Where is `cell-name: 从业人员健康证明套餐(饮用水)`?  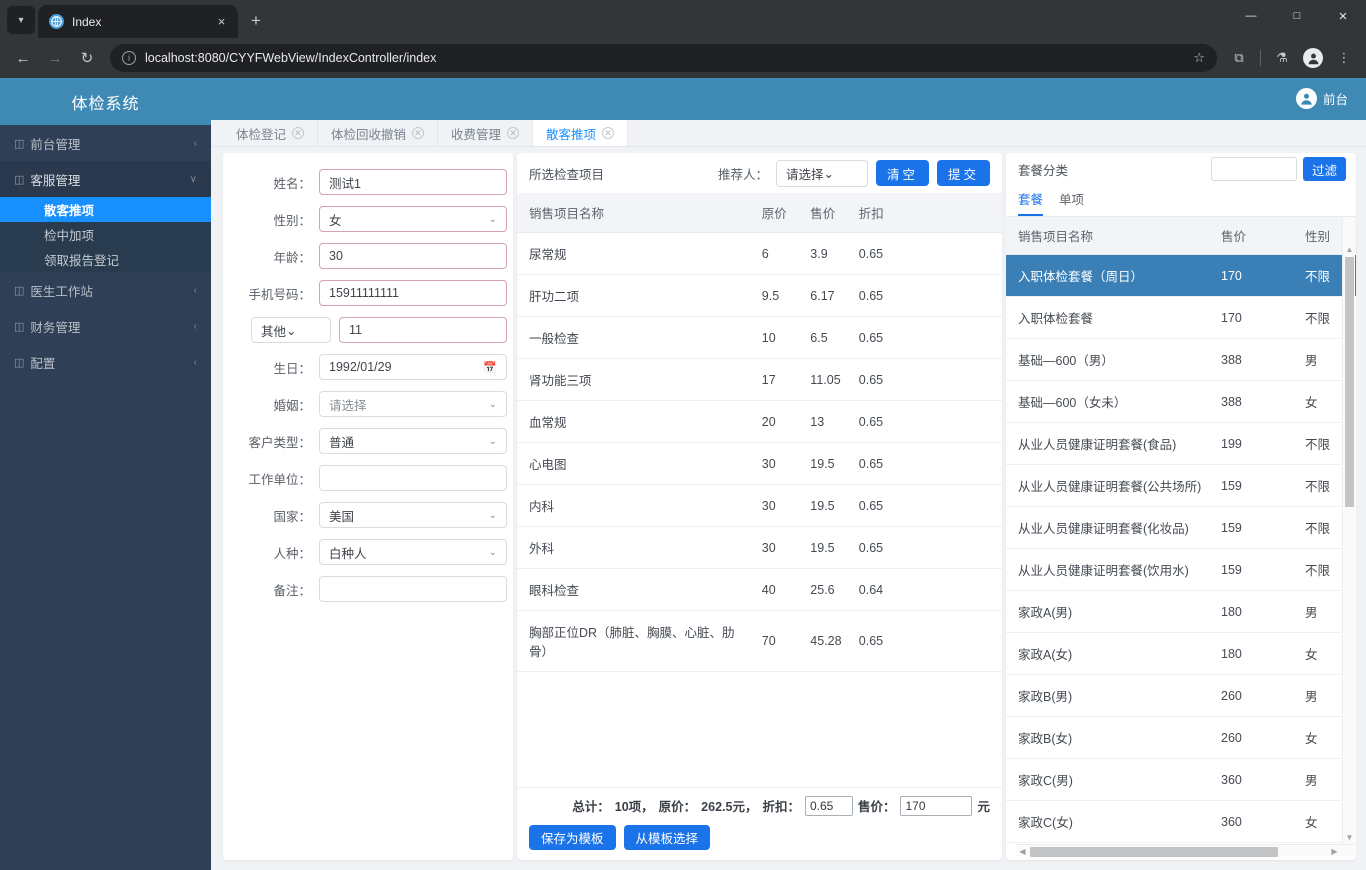
cell-name: 从业人员健康证明套餐(饮用水) is located at coordinates (1107, 570).